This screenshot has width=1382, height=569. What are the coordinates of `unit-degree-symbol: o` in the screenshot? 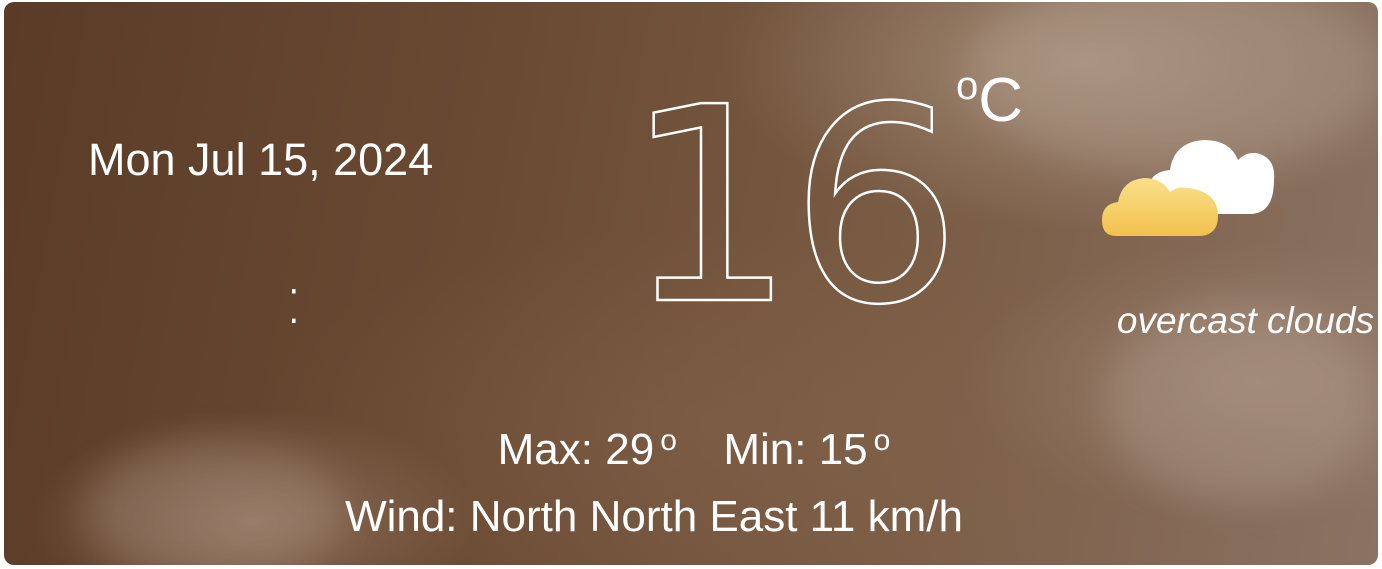 It's located at (967, 86).